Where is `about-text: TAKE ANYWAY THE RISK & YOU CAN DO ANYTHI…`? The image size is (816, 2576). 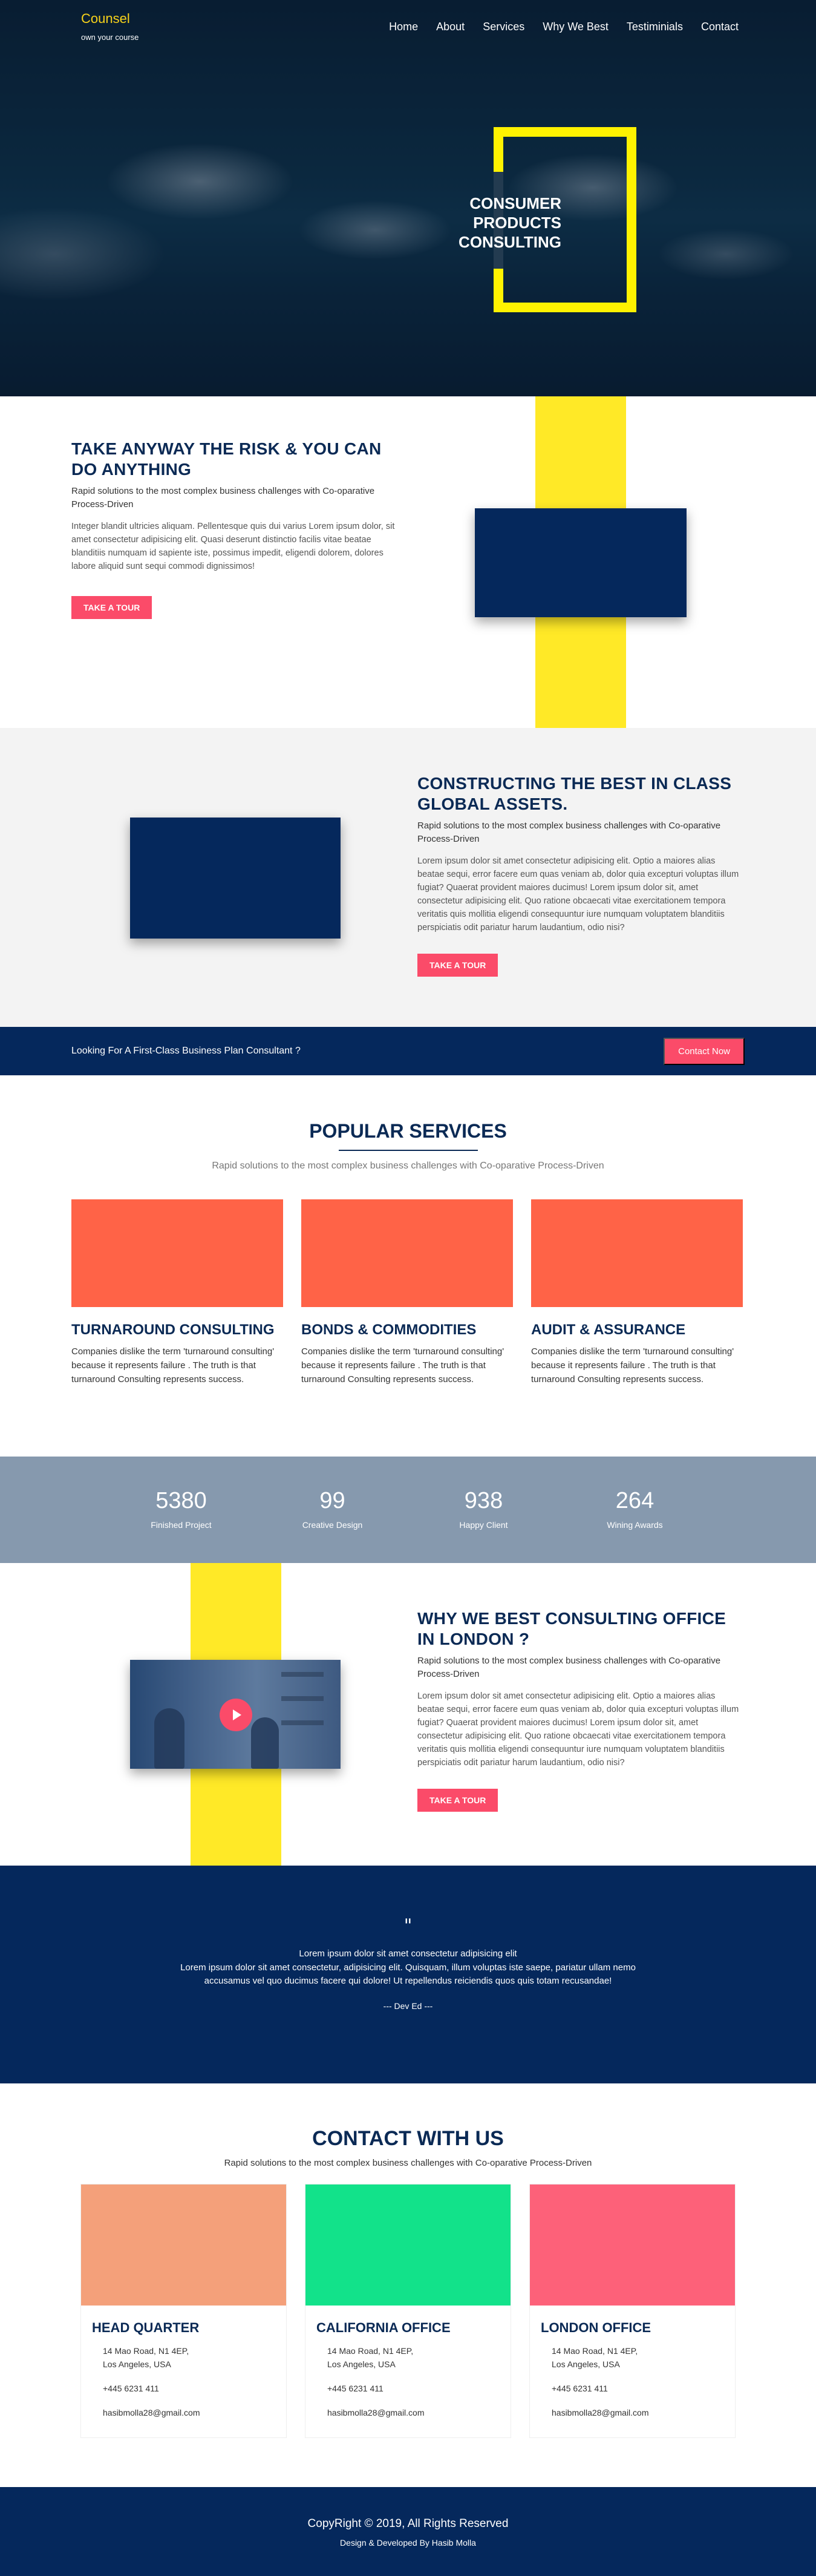
about-text: TAKE ANYWAY THE RISK & YOU CAN DO ANYTHI… is located at coordinates (236, 529).